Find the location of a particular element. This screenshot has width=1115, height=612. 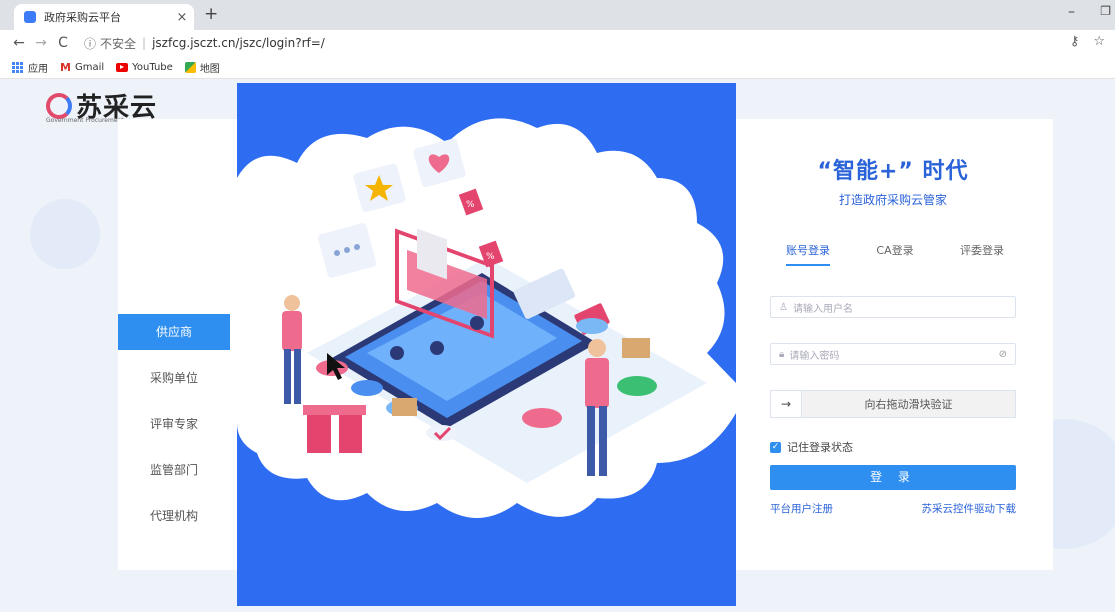

password-input: 🔒︎ 请输入密码 ⊘ is located at coordinates (893, 354).